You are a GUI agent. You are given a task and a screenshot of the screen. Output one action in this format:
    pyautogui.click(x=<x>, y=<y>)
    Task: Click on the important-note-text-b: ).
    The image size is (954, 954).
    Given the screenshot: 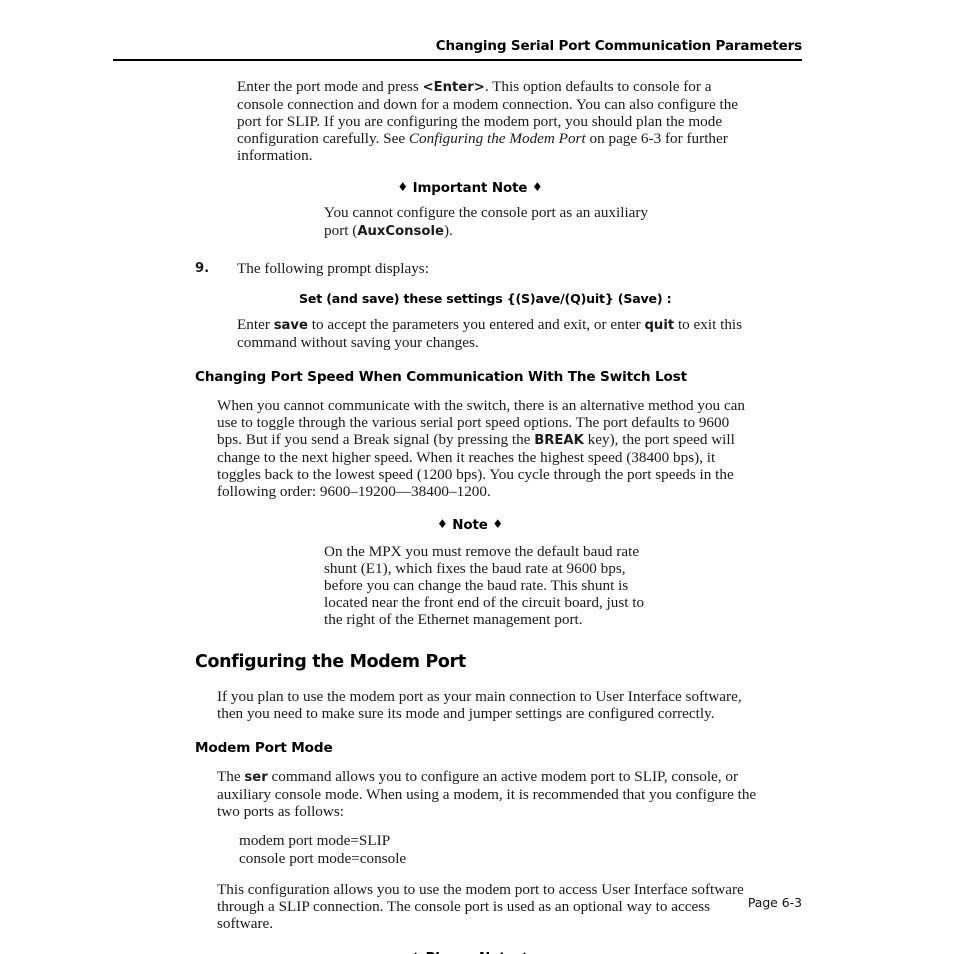 What is the action you would take?
    pyautogui.click(x=448, y=230)
    